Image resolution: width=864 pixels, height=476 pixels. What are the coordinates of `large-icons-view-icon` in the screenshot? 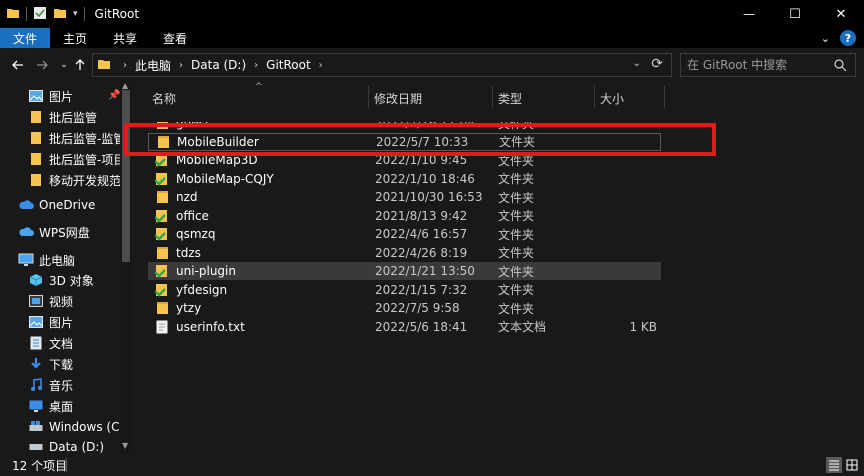 It's located at (852, 465).